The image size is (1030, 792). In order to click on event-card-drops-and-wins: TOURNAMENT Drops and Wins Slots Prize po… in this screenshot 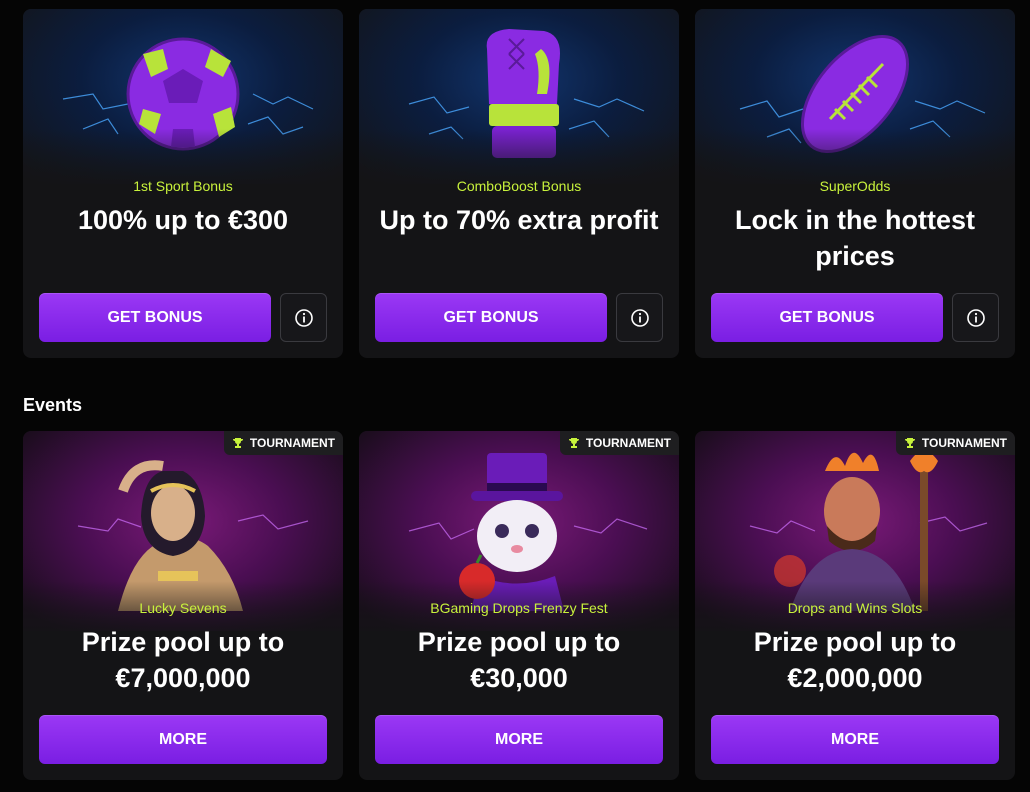, I will do `click(855, 605)`.